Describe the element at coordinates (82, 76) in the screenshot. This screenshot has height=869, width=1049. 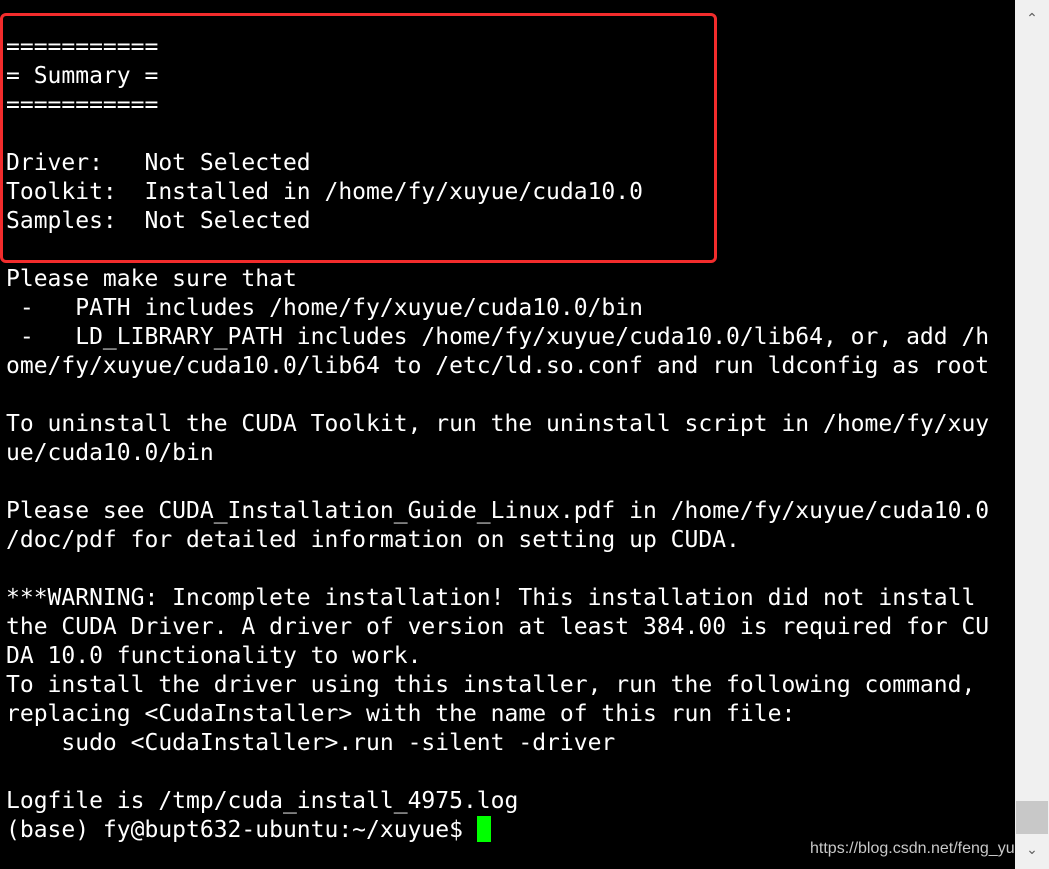
I see `terminal-line: = Summary =` at that location.